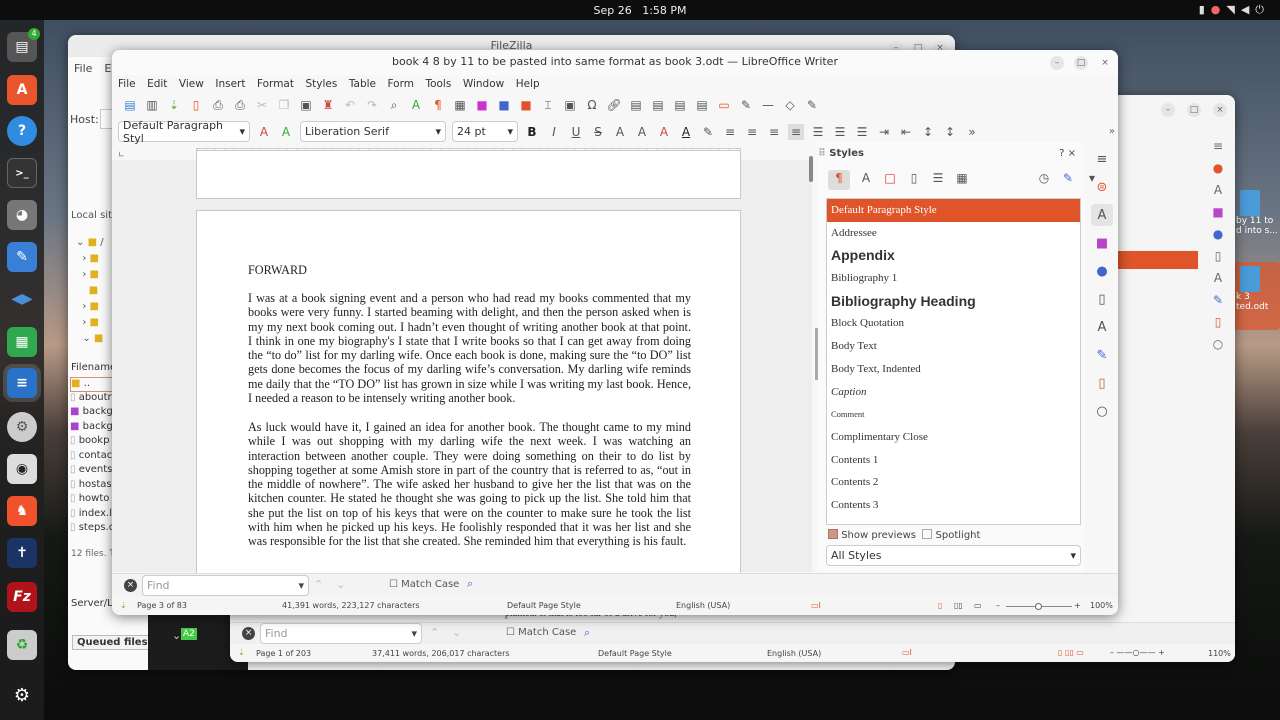  What do you see at coordinates (526, 105) in the screenshot?
I see `insert-textbox-icon: ■` at bounding box center [526, 105].